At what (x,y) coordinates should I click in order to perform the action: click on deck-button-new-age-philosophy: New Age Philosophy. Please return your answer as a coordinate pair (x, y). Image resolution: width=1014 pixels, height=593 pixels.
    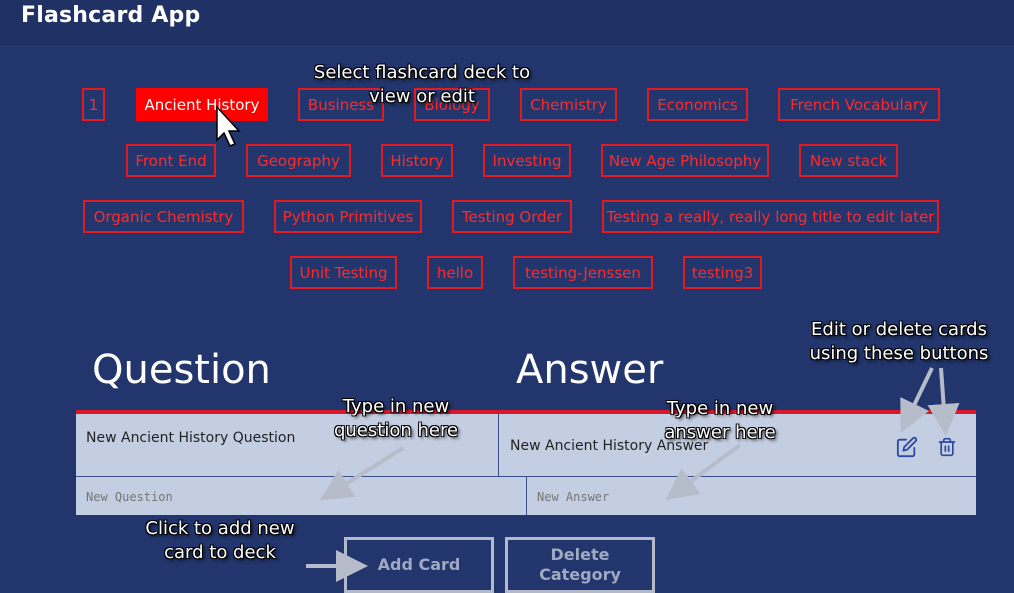
    Looking at the image, I should click on (685, 160).